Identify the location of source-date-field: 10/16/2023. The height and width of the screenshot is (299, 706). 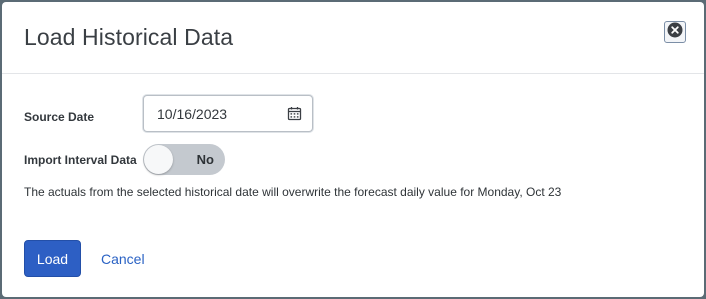
(228, 113).